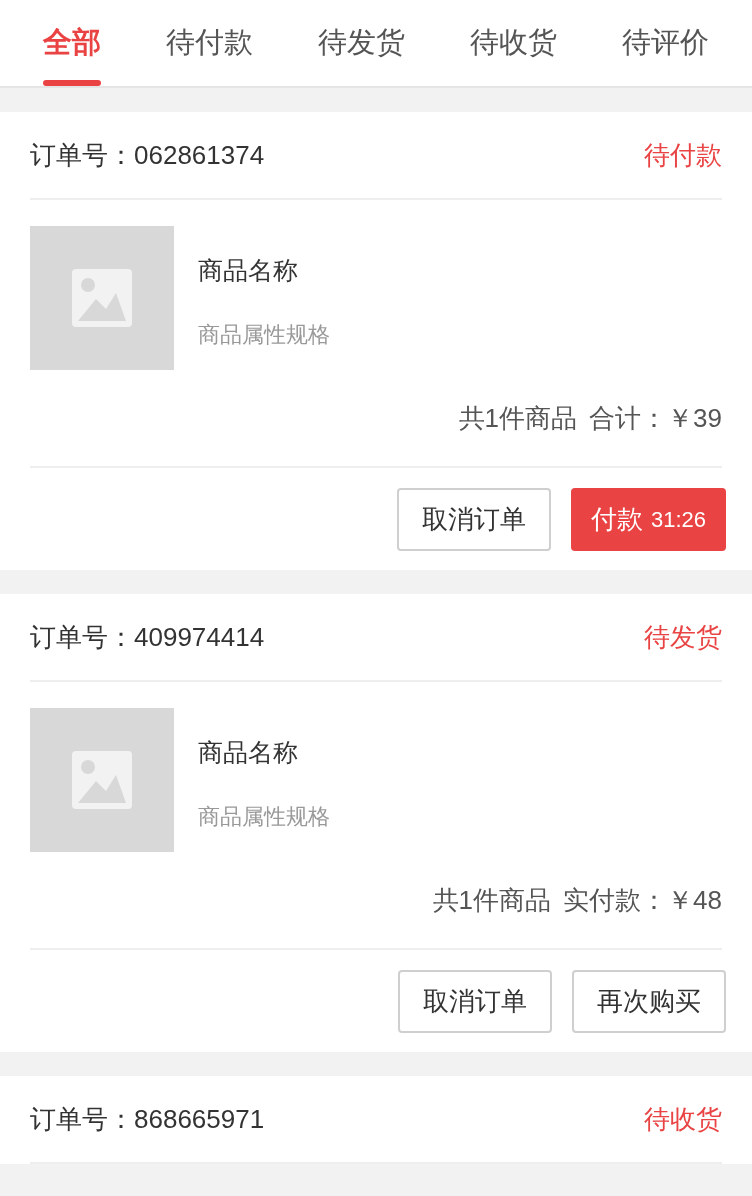 This screenshot has width=752, height=1196. What do you see at coordinates (683, 155) in the screenshot?
I see `order-status: 待付款` at bounding box center [683, 155].